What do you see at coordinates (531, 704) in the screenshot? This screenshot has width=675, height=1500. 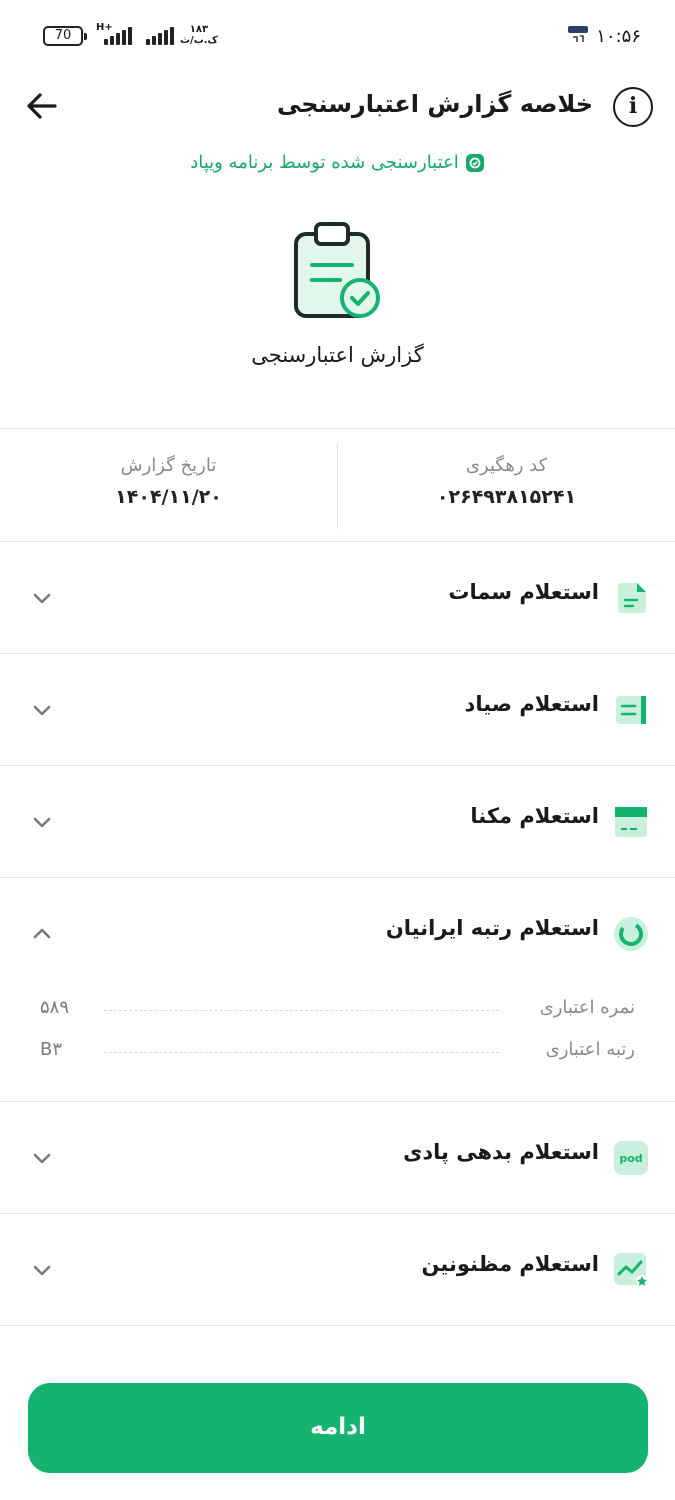 I see `section-title: استعلام صیاد` at bounding box center [531, 704].